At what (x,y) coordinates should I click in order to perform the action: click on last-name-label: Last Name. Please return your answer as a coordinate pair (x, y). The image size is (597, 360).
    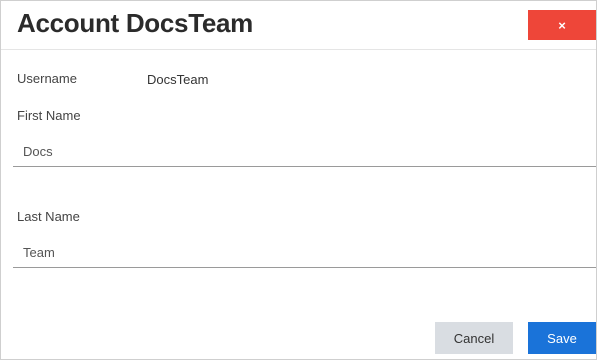
    Looking at the image, I should click on (48, 216).